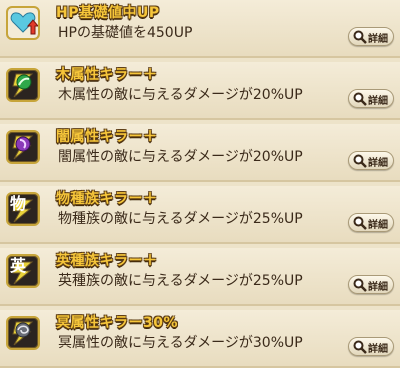 This screenshot has height=368, width=400. What do you see at coordinates (107, 261) in the screenshot?
I see `skill-title: 英種族キラー＋` at bounding box center [107, 261].